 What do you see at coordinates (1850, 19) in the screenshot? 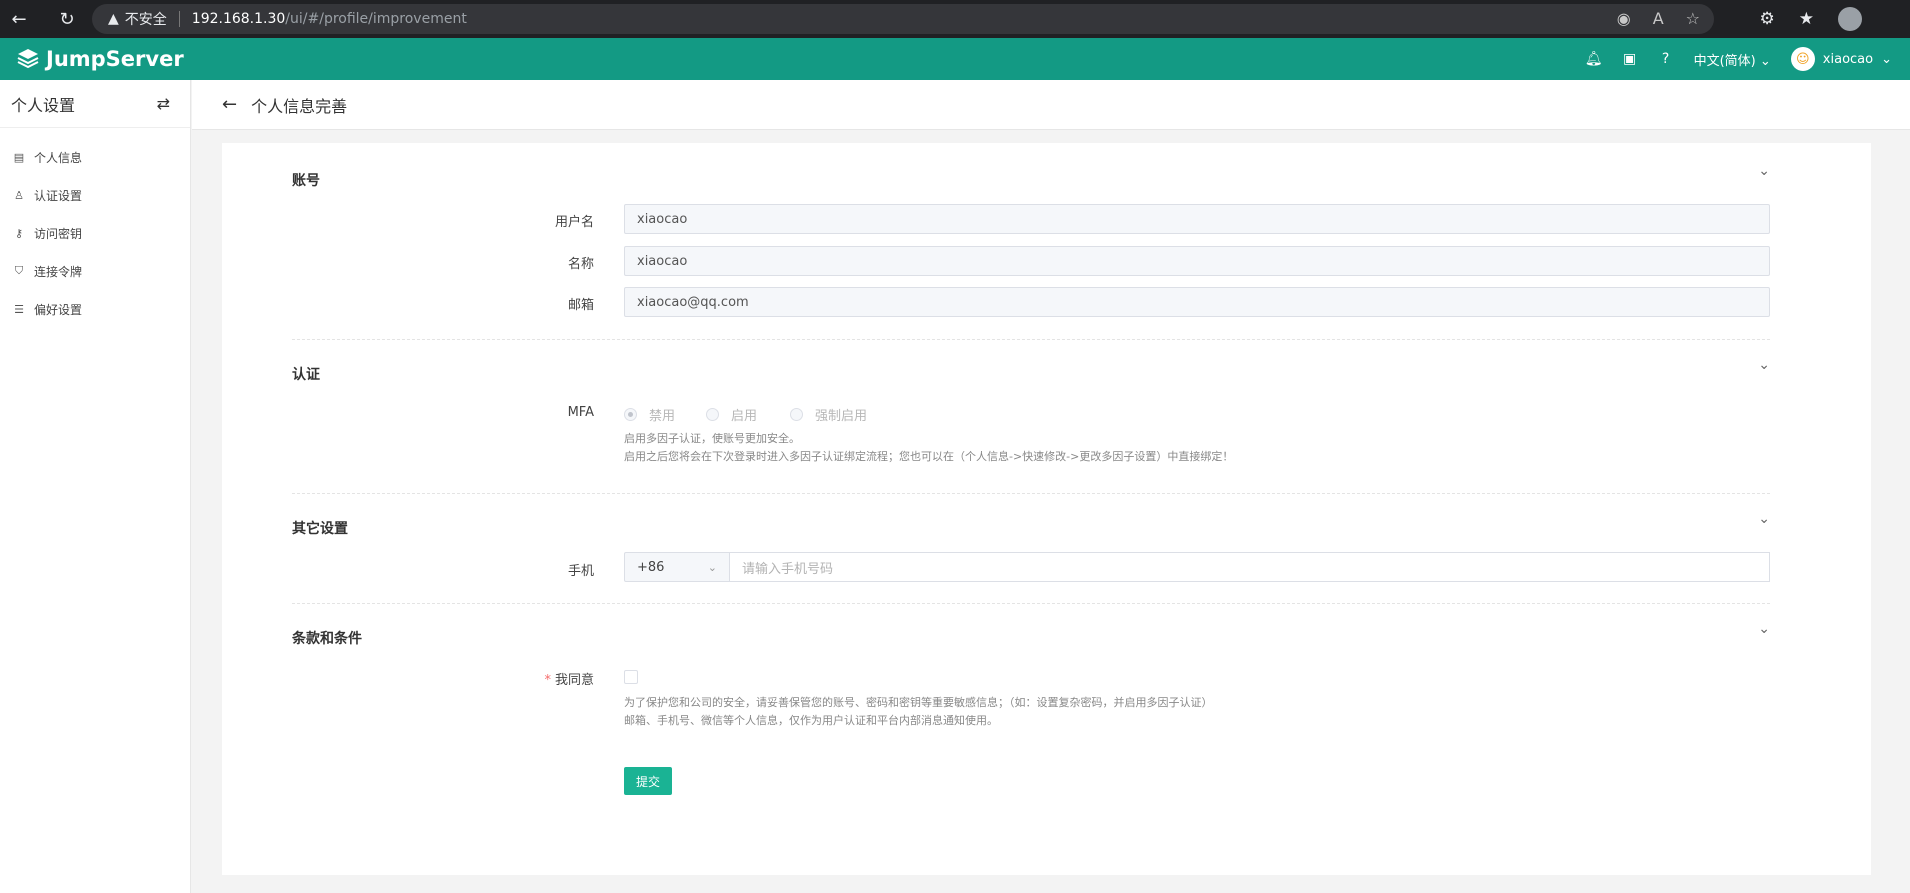
I see `profile-avatar` at bounding box center [1850, 19].